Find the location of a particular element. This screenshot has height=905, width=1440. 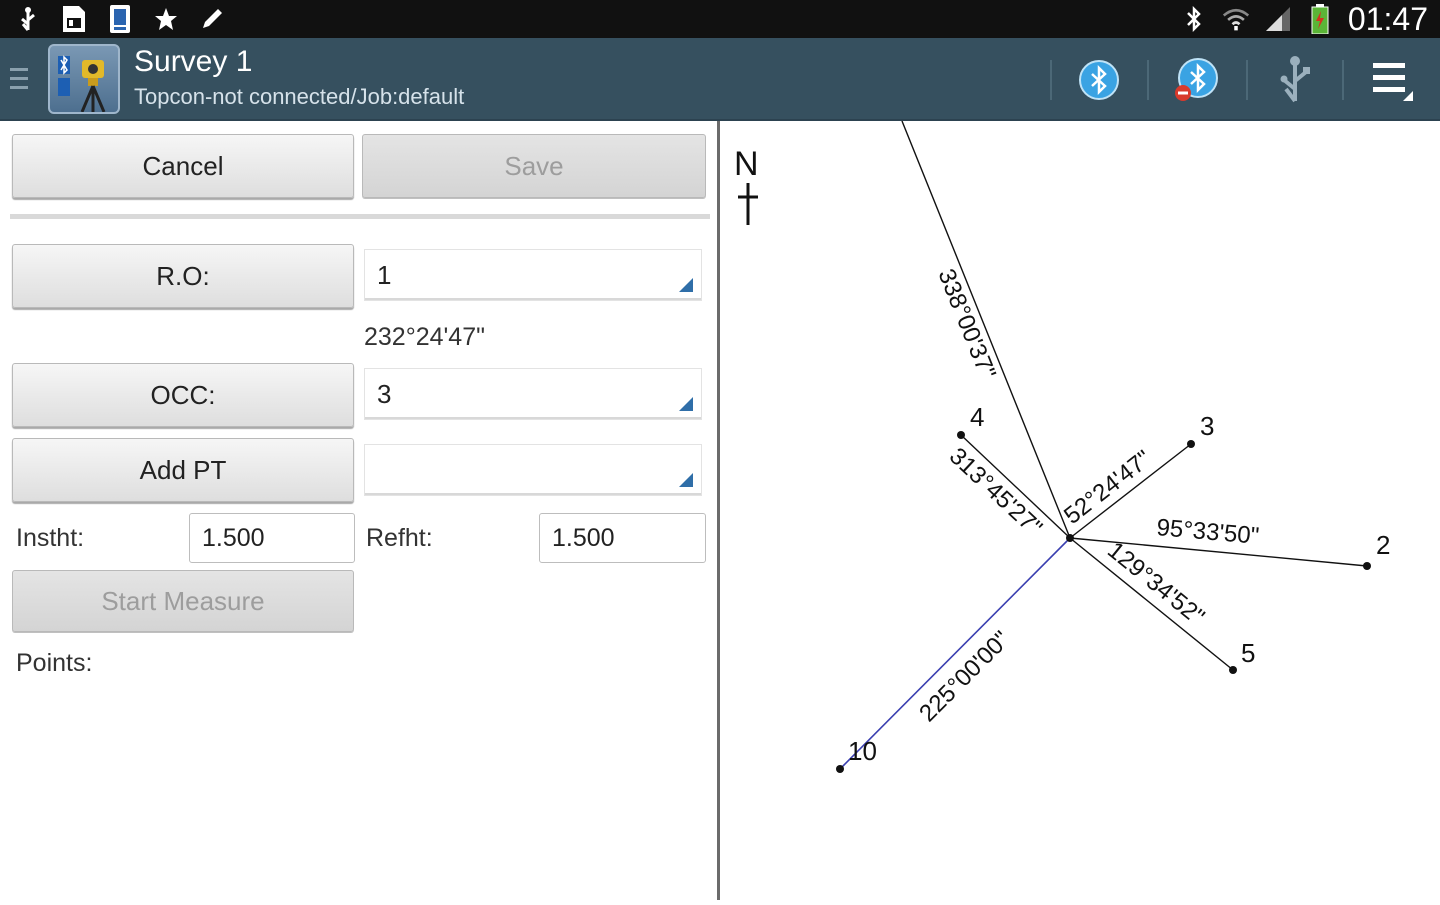

survey-app-icon is located at coordinates (120, 19).